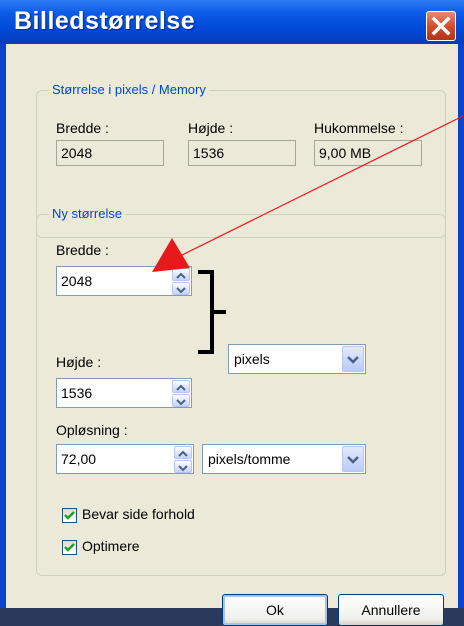 The image size is (464, 626). Describe the element at coordinates (171, 255) in the screenshot. I see `annotation-arrow-head` at that location.